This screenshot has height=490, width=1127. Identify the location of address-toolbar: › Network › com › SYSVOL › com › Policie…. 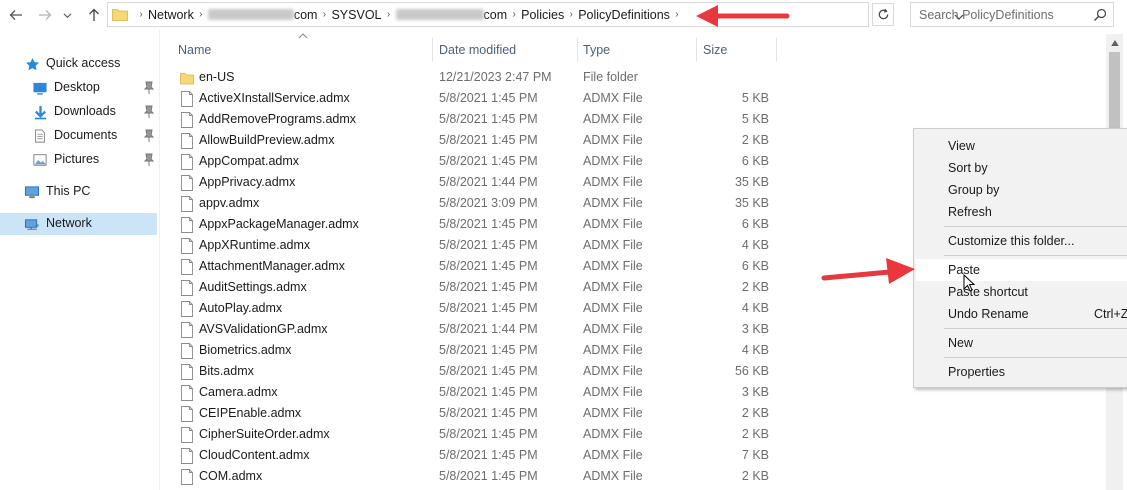
(563, 15).